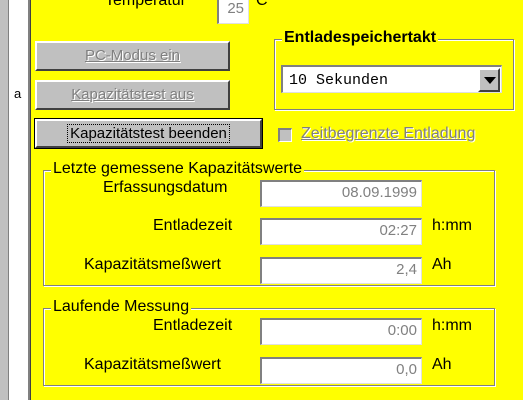 The height and width of the screenshot is (414, 523). I want to click on temperature-label: Temperatur, so click(145, 4).